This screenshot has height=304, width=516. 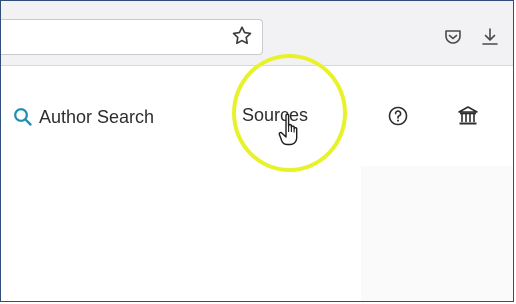 I want to click on download-icon, so click(x=490, y=37).